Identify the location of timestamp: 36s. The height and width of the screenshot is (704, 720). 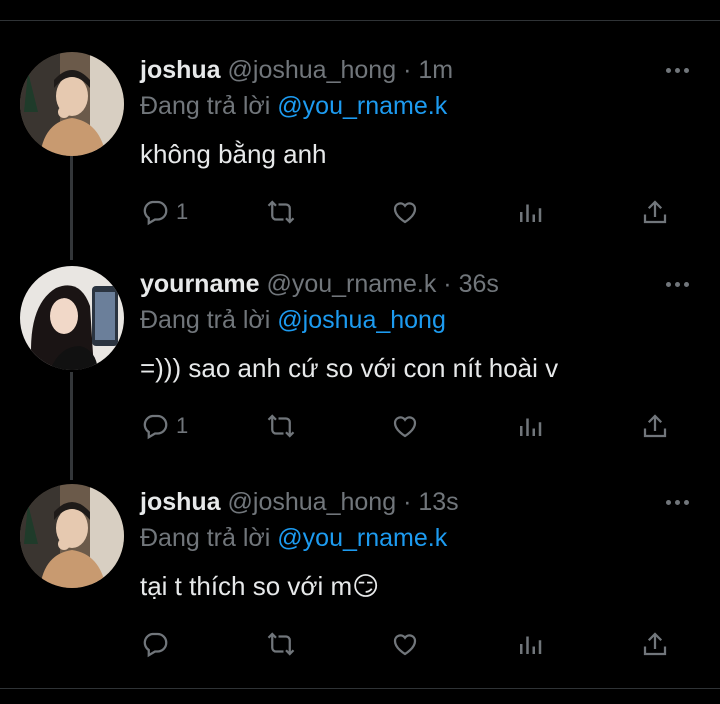
(479, 284).